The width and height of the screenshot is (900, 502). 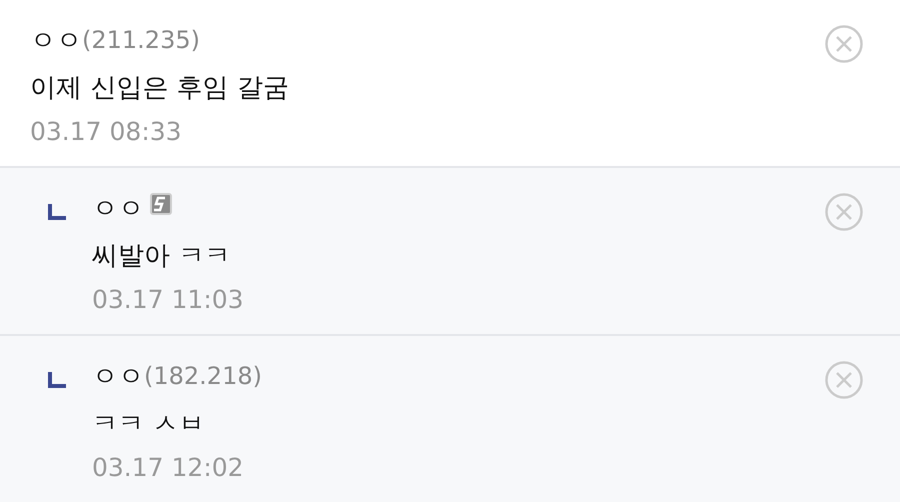 I want to click on comment-text: 씨발아 ㅋㅋ, so click(x=162, y=256).